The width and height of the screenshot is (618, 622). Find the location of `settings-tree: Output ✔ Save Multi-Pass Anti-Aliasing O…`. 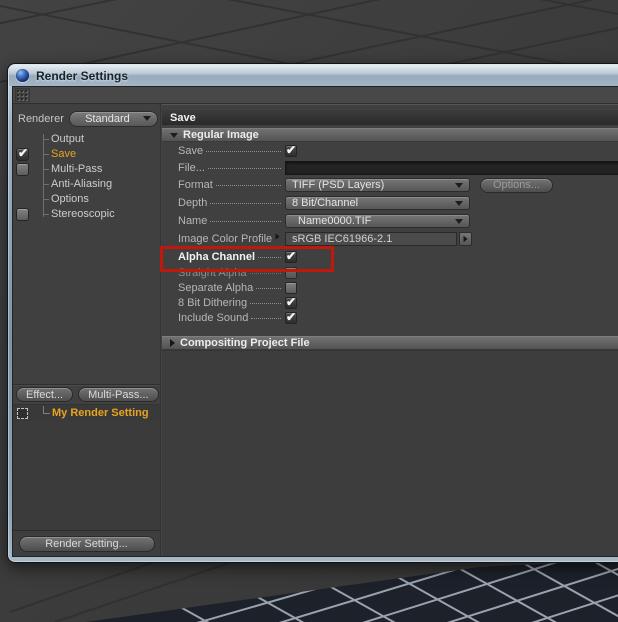

settings-tree: Output ✔ Save Multi-Pass Anti-Aliasing O… is located at coordinates (86, 177).